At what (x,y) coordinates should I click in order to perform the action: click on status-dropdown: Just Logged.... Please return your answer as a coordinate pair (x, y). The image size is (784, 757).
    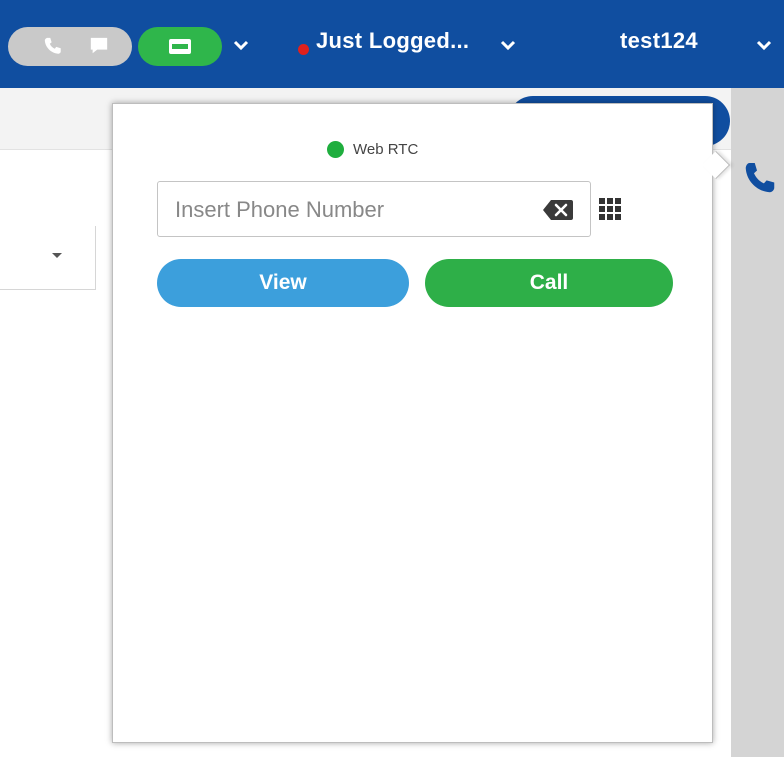
    Looking at the image, I should click on (392, 41).